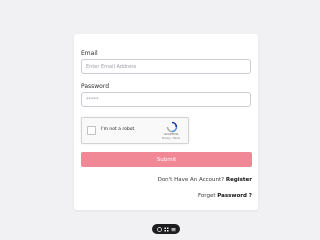  I want to click on forgot-prompt: Forget, so click(206, 196).